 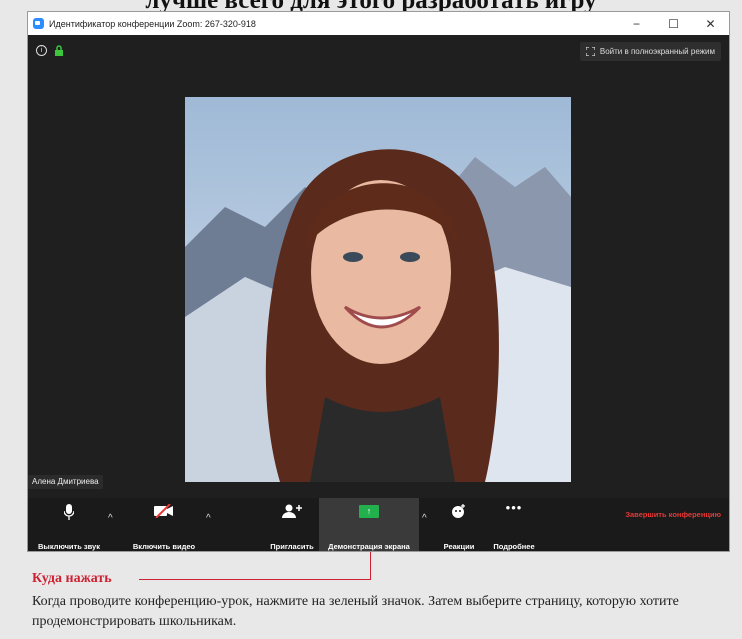 What do you see at coordinates (292, 524) in the screenshot?
I see `invite-button: Пригласить` at bounding box center [292, 524].